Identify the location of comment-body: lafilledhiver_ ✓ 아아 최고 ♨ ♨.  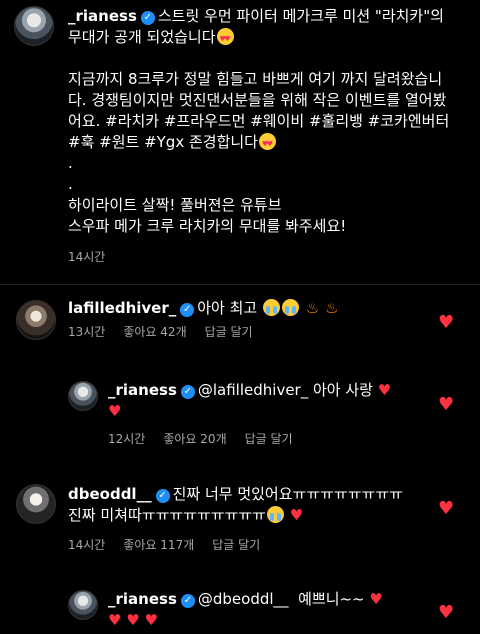
(248, 308).